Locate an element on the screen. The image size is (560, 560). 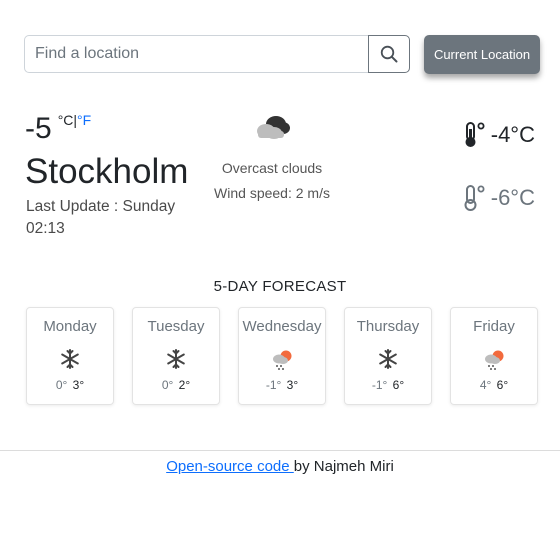
day-temperatures: 0° 2° is located at coordinates (176, 385).